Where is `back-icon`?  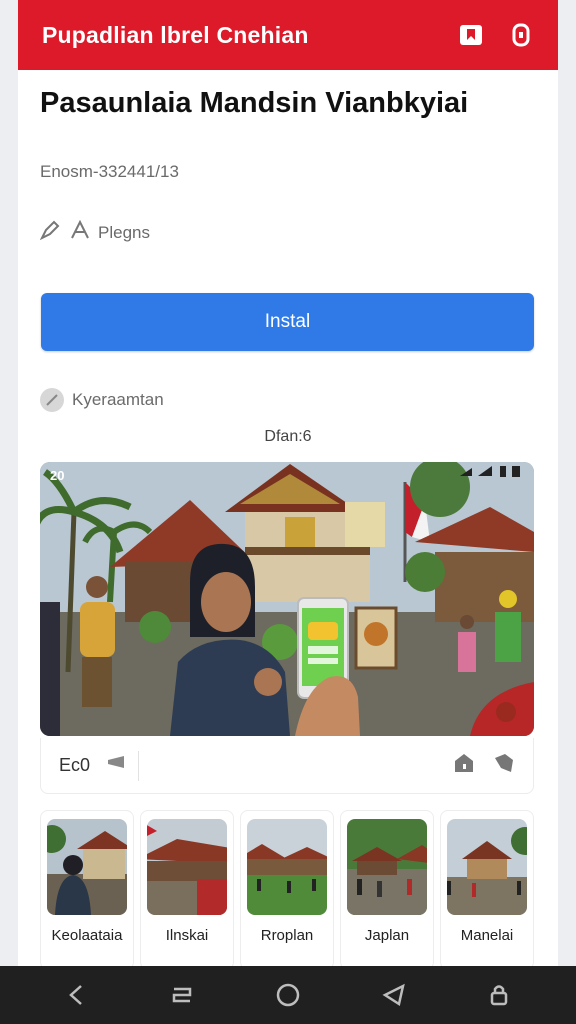
back-icon is located at coordinates (77, 995).